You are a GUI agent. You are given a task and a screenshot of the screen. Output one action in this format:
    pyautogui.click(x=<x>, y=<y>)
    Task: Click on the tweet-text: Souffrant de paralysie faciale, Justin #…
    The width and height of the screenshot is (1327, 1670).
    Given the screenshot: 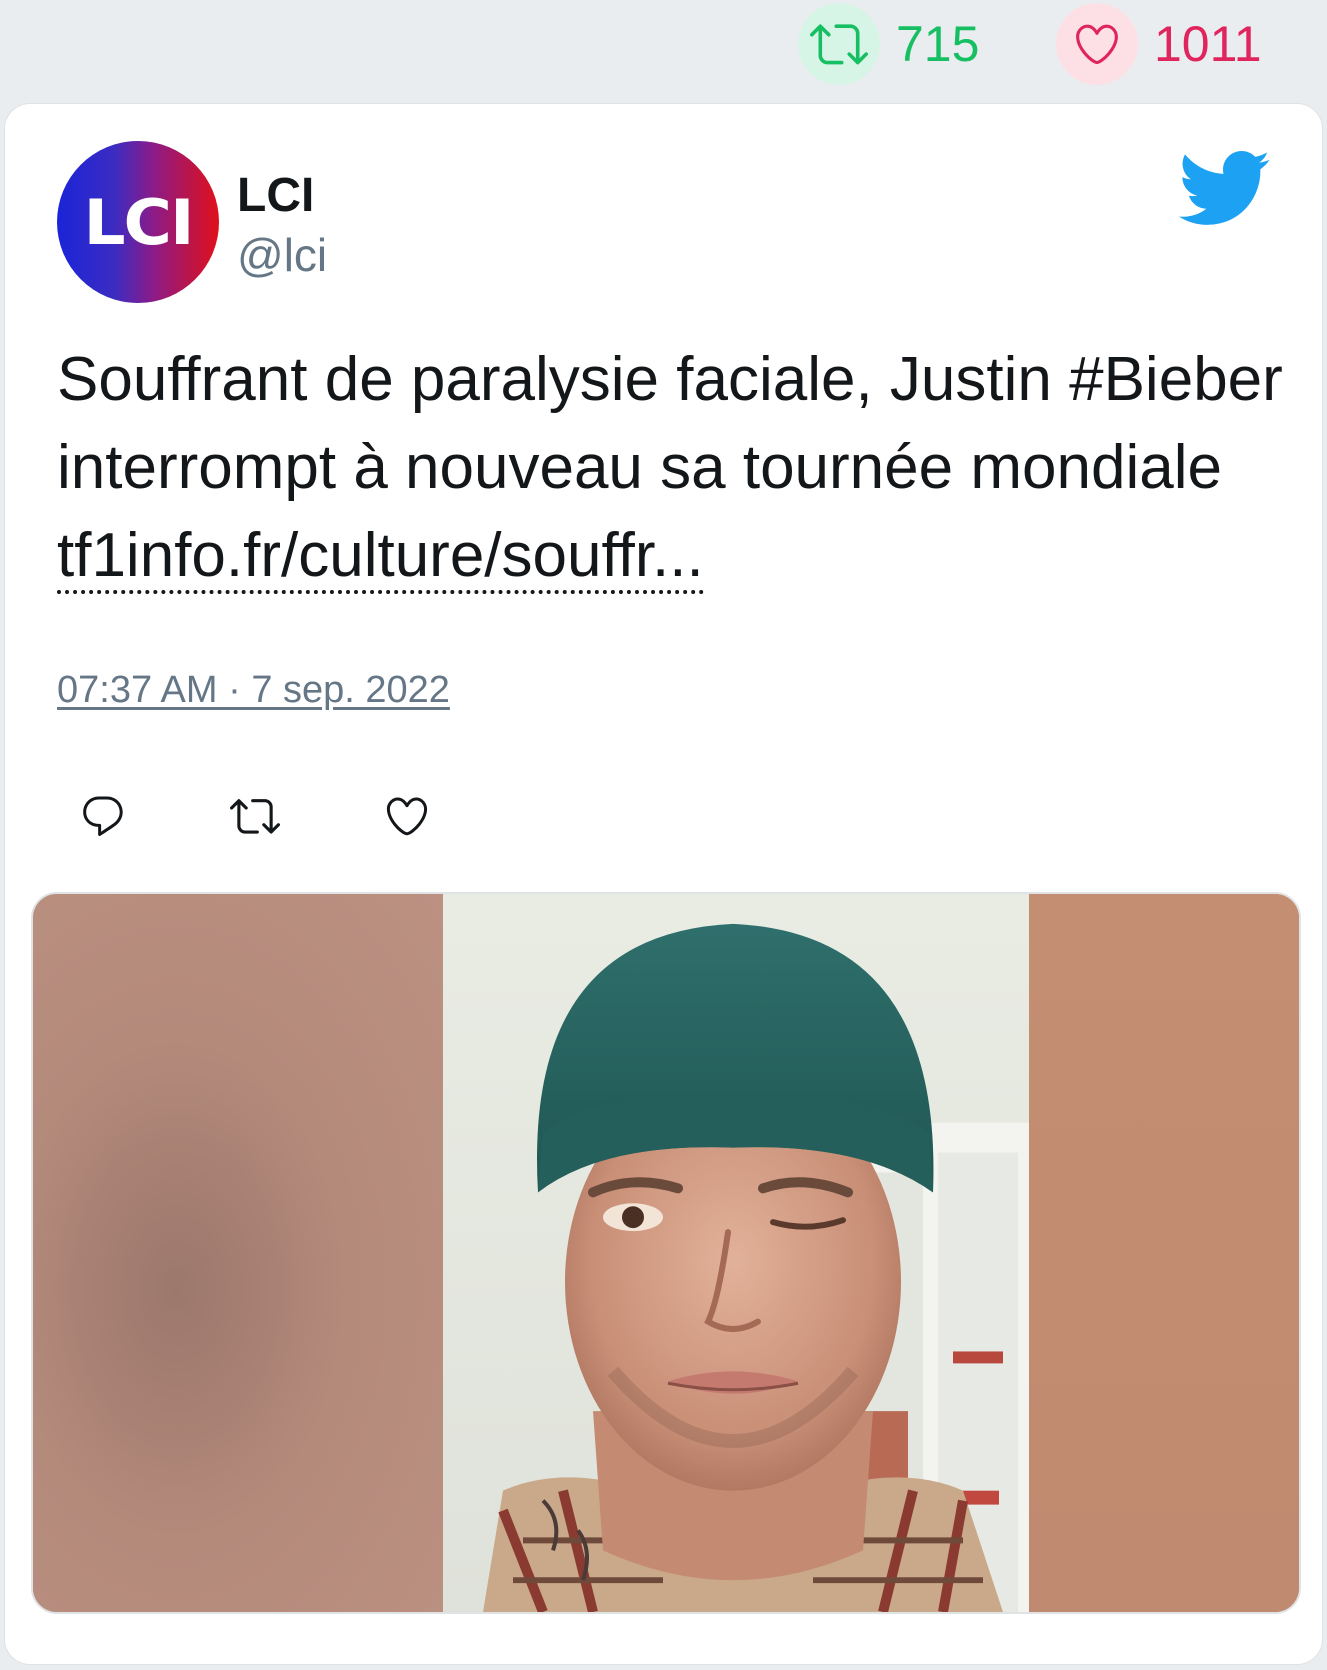 What is the action you would take?
    pyautogui.click(x=677, y=468)
    